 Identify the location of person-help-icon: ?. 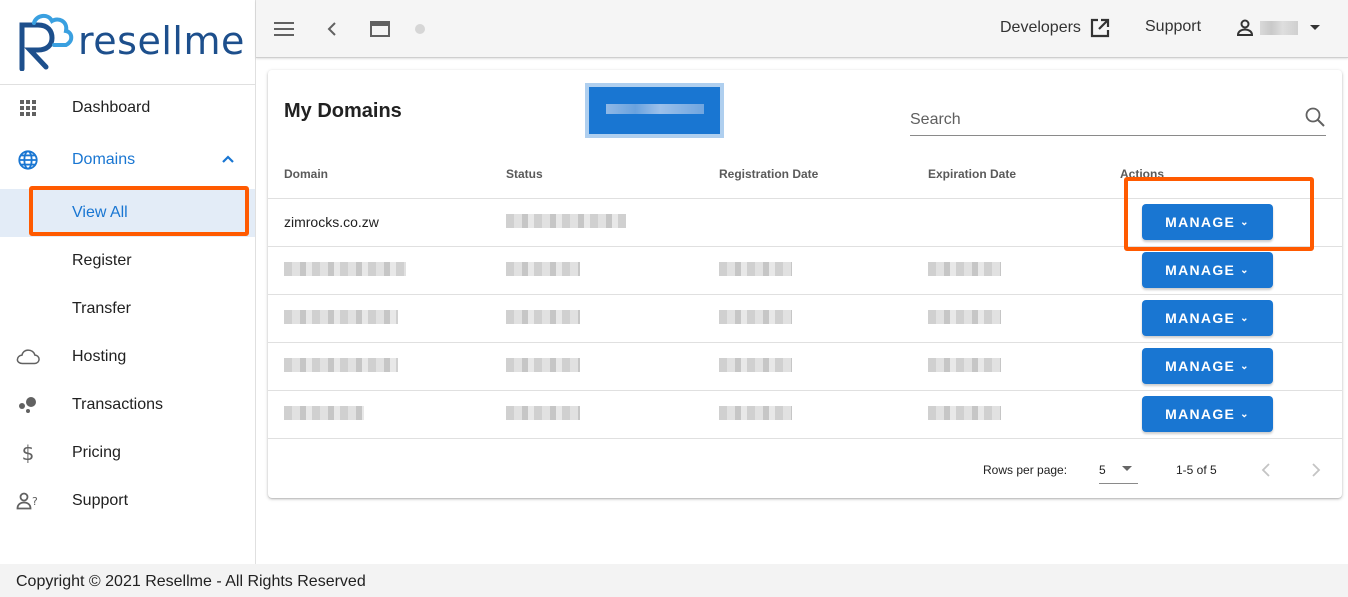
(28, 501).